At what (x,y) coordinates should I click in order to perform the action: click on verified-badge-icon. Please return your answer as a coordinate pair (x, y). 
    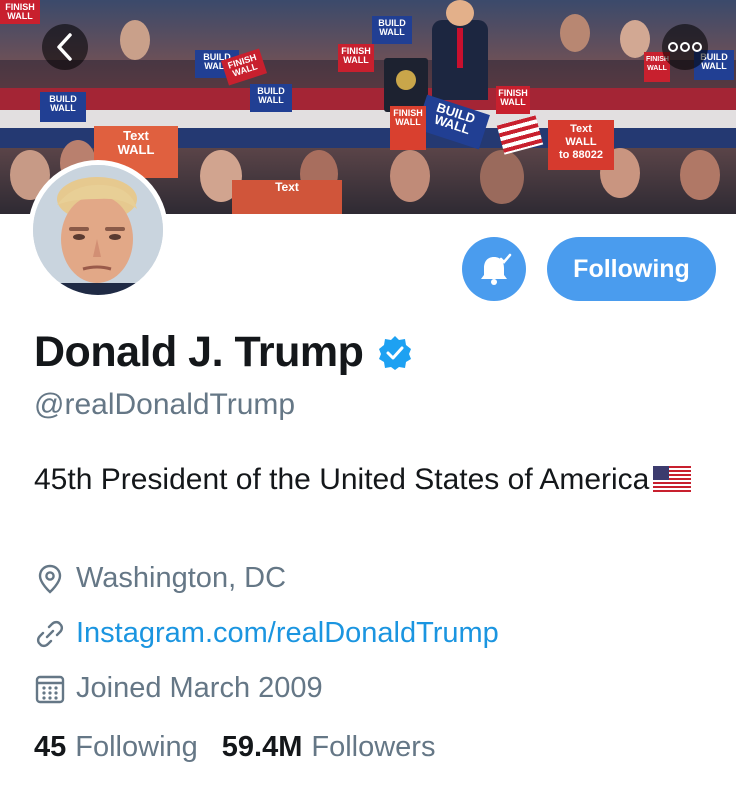
    Looking at the image, I should click on (395, 352).